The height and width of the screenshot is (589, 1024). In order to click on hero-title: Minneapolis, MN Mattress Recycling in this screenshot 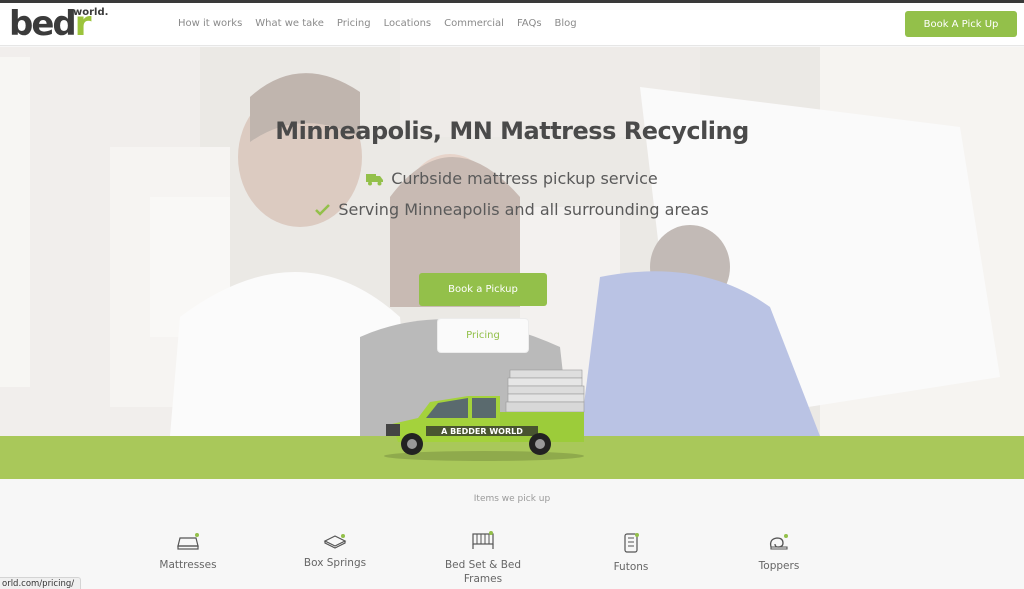, I will do `click(512, 131)`.